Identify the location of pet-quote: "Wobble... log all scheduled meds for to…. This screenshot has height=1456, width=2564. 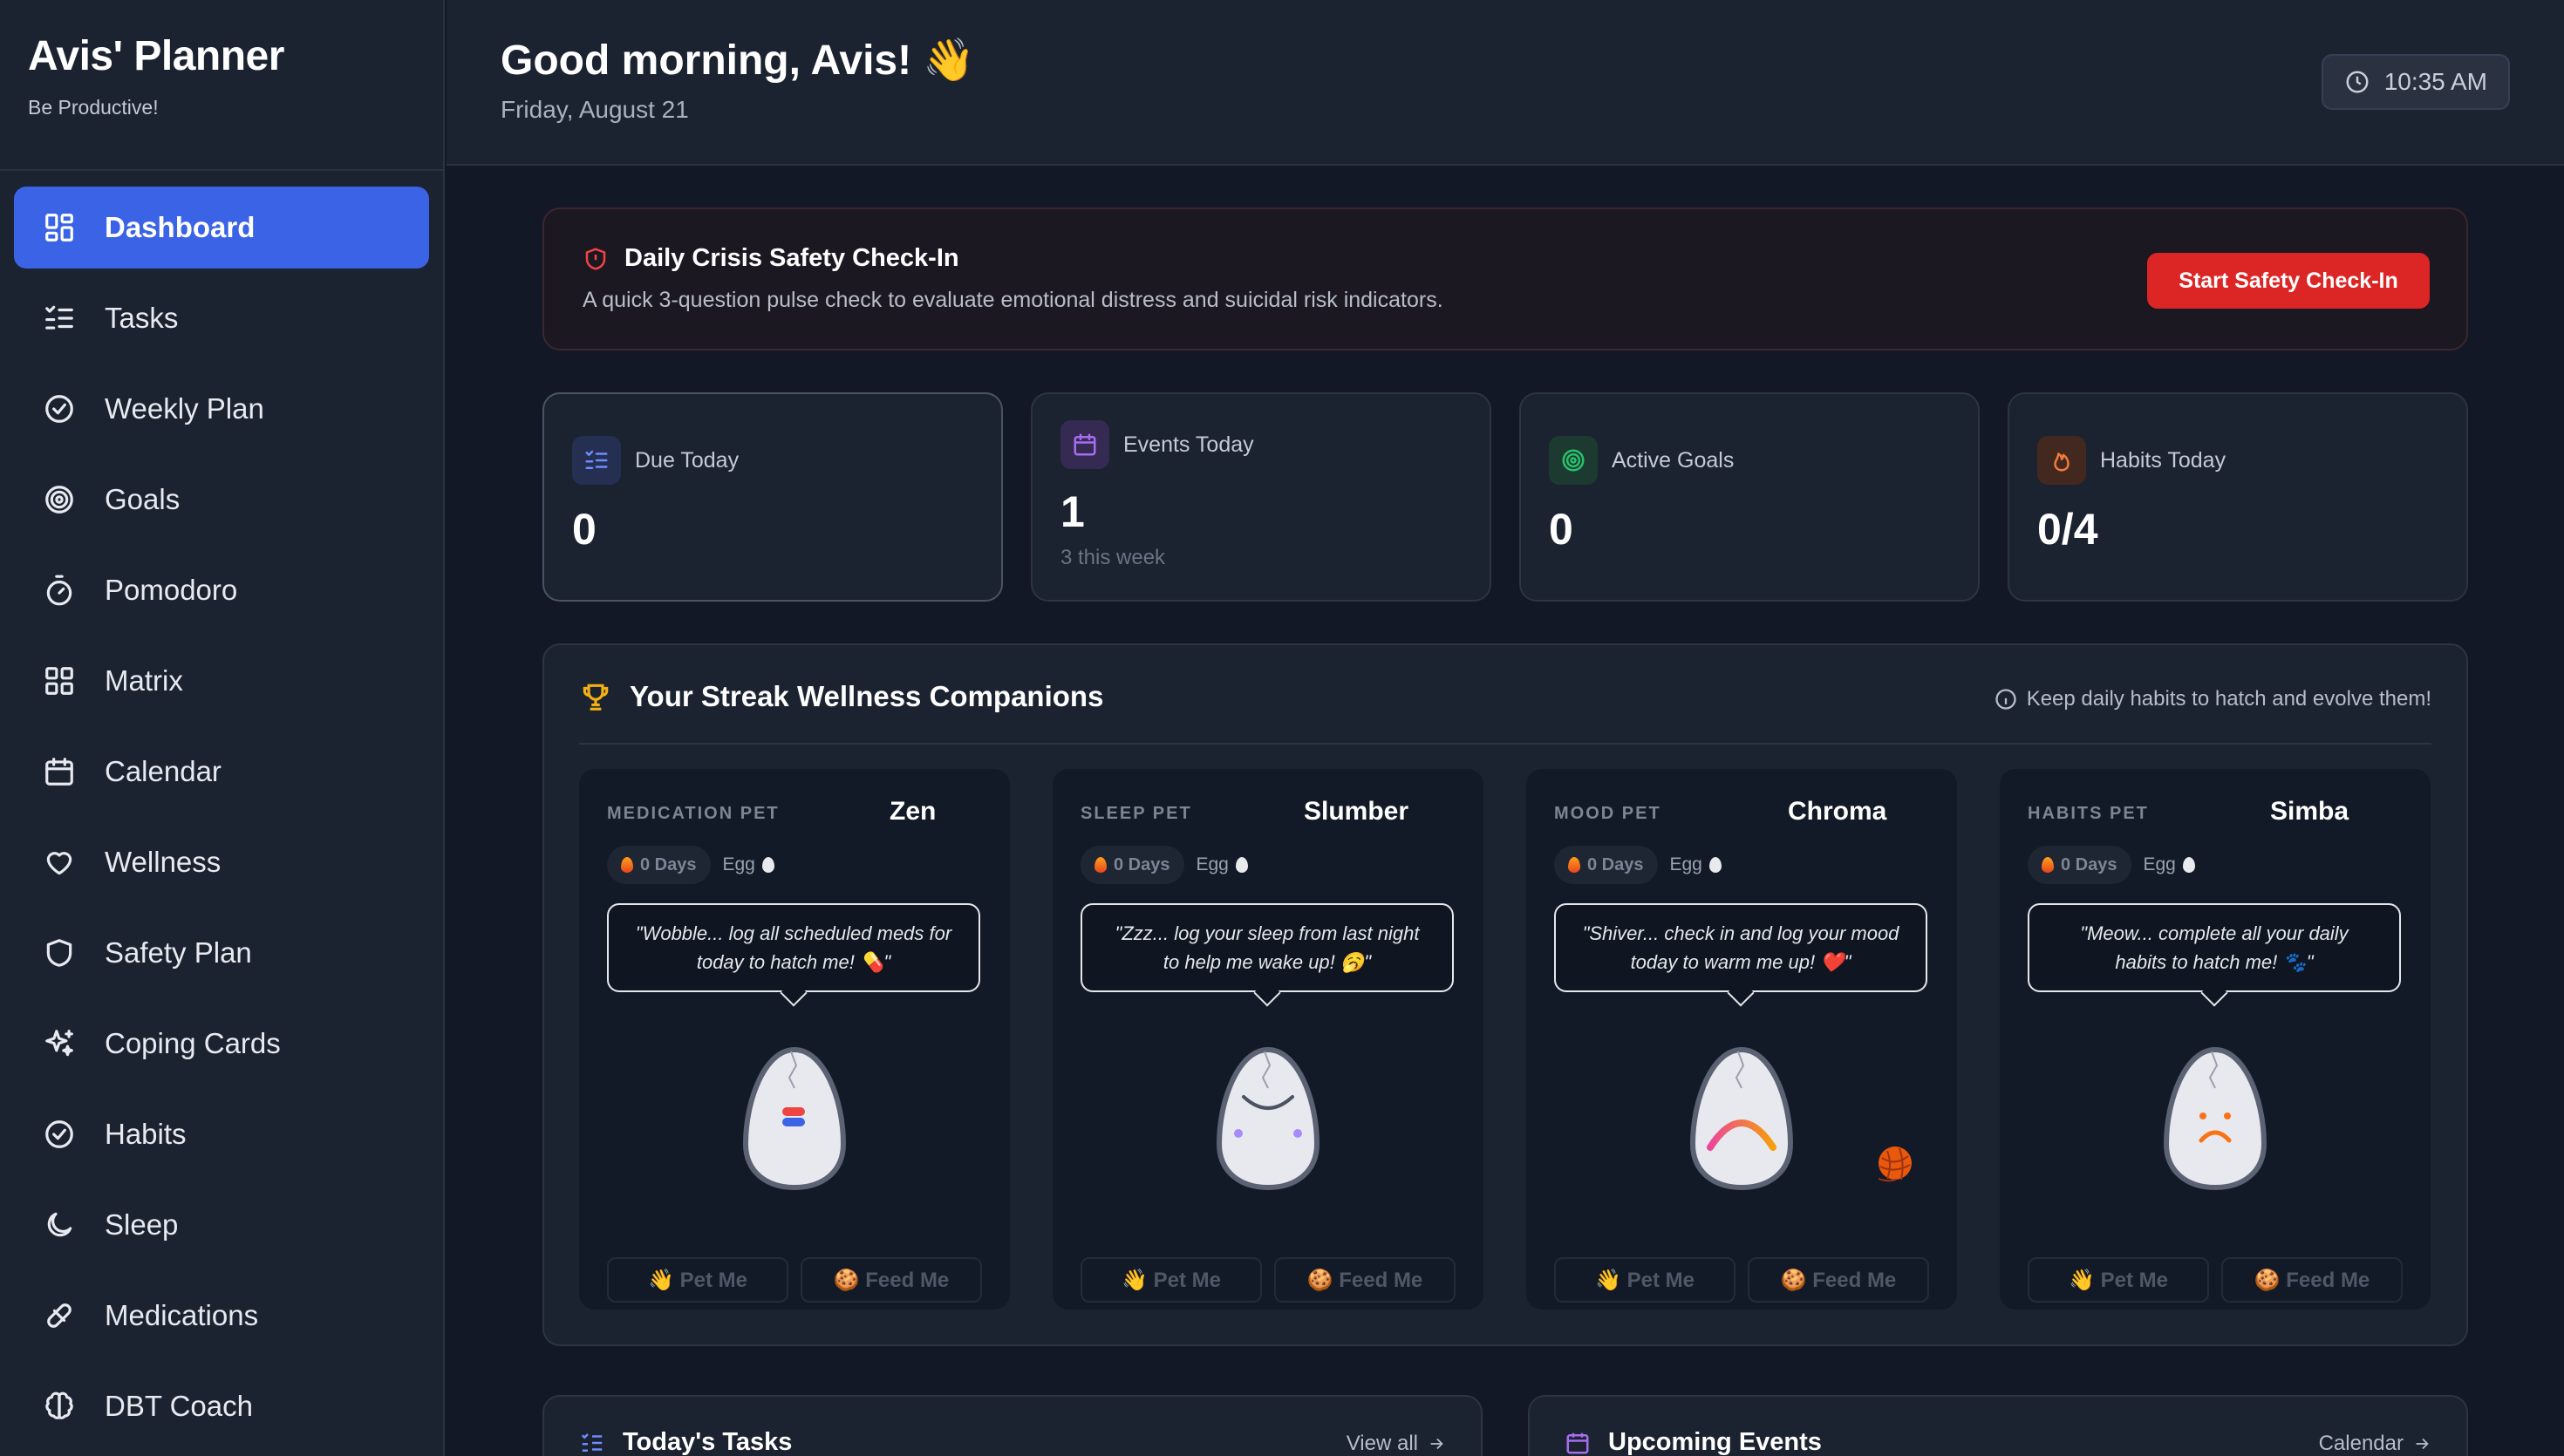
(793, 947).